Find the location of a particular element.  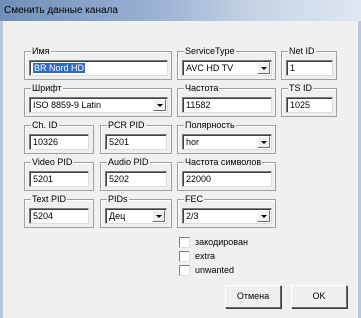

name-input: BR Nord HD is located at coordinates (98, 68).